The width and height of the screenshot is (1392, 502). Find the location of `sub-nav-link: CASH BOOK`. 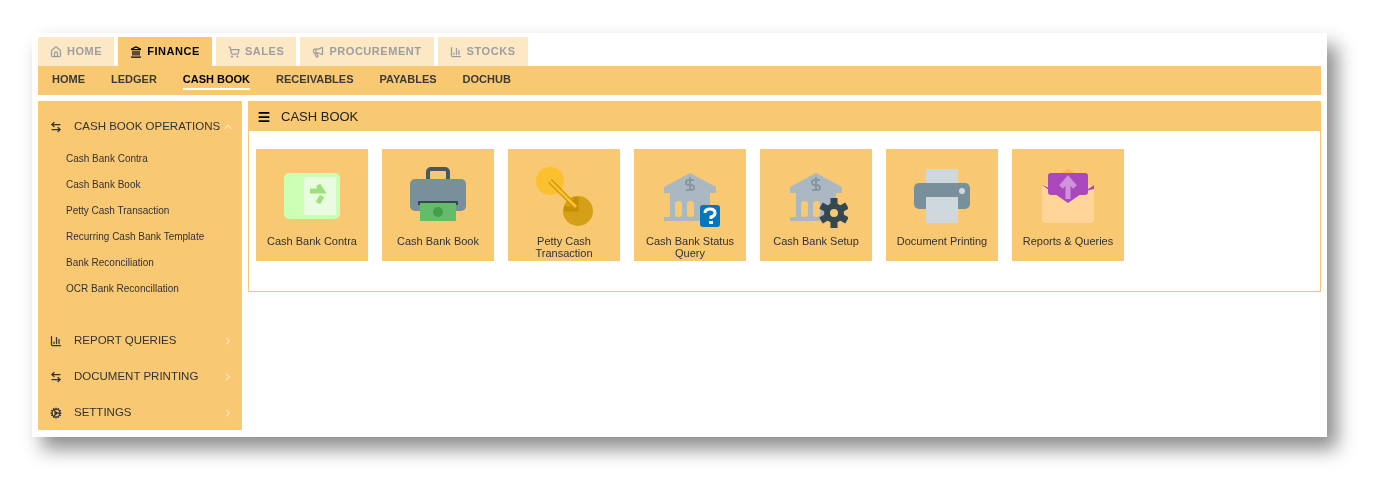

sub-nav-link: CASH BOOK is located at coordinates (216, 80).